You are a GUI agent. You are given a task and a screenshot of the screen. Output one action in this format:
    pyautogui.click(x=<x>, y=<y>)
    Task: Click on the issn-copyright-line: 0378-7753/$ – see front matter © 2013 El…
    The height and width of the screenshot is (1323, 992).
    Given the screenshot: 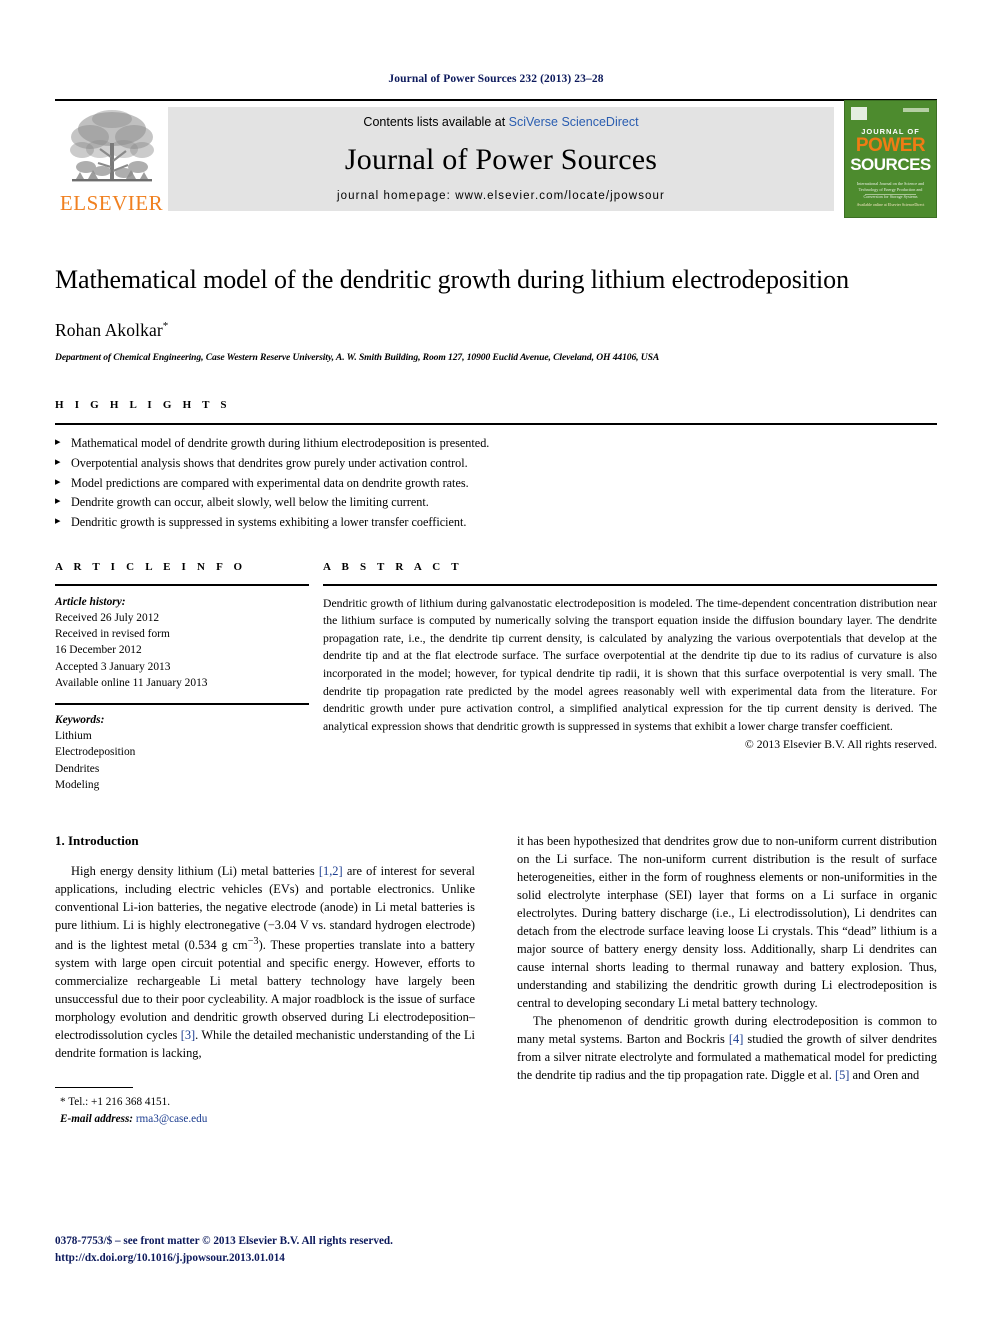 What is the action you would take?
    pyautogui.click(x=224, y=1241)
    